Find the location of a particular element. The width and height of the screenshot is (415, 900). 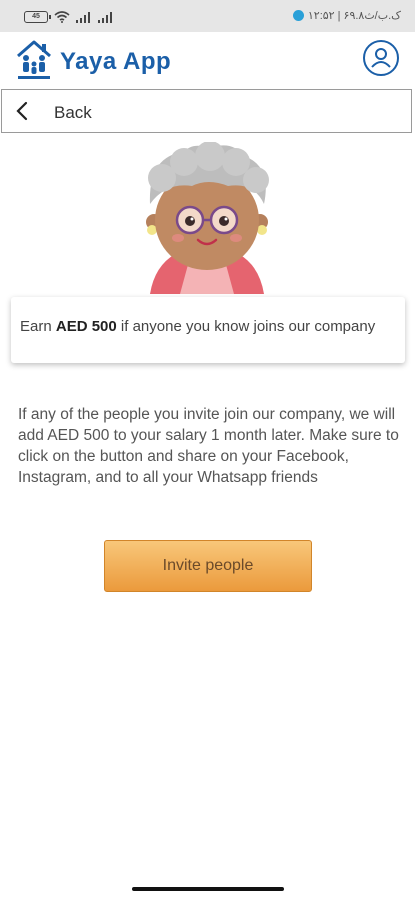

wifi-icon is located at coordinates (62, 17).